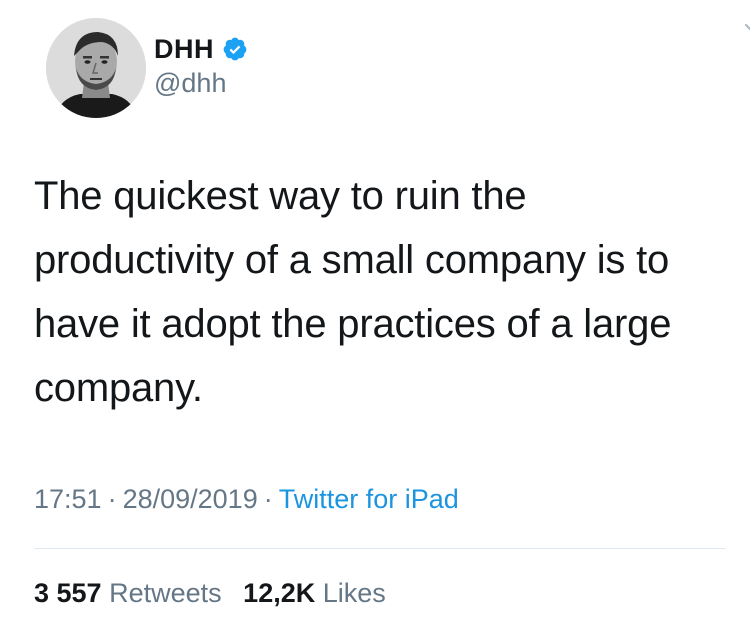 This screenshot has height=633, width=750. What do you see at coordinates (201, 83) in the screenshot?
I see `handle: @dhh` at bounding box center [201, 83].